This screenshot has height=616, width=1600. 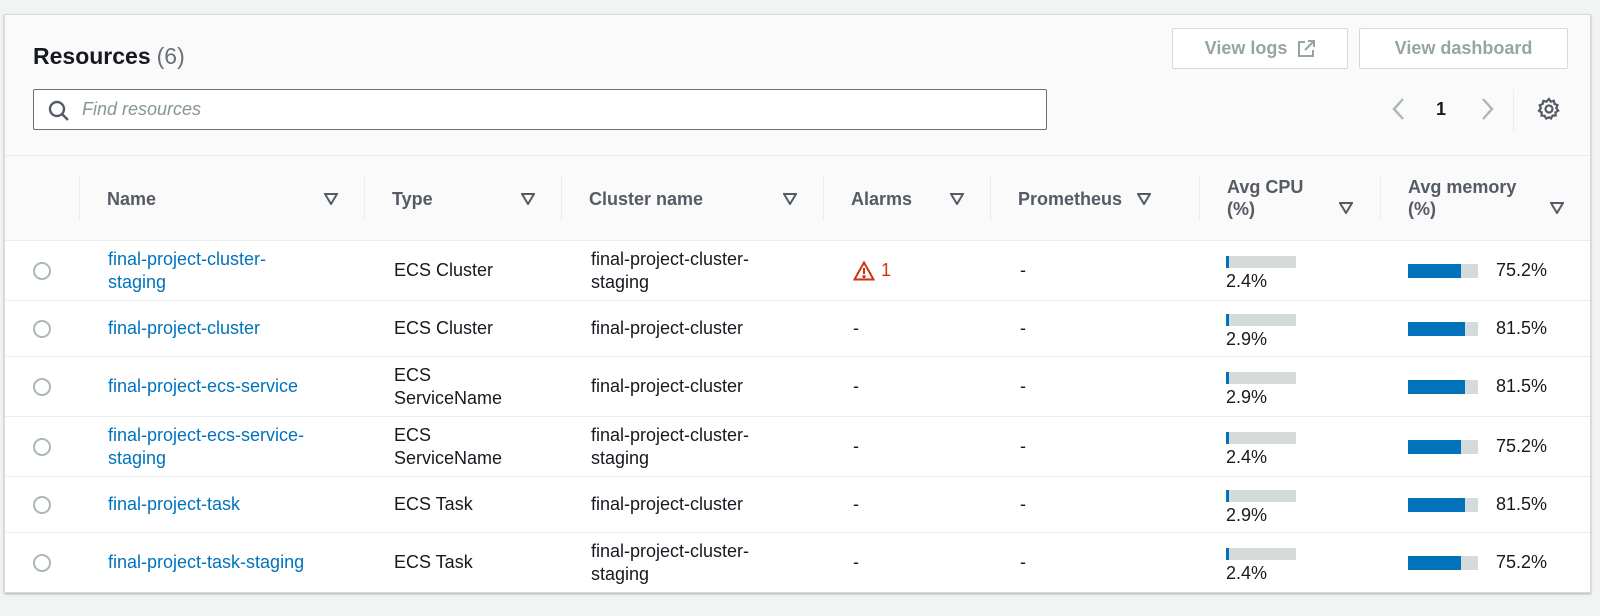 What do you see at coordinates (462, 198) in the screenshot?
I see `column-type: Type` at bounding box center [462, 198].